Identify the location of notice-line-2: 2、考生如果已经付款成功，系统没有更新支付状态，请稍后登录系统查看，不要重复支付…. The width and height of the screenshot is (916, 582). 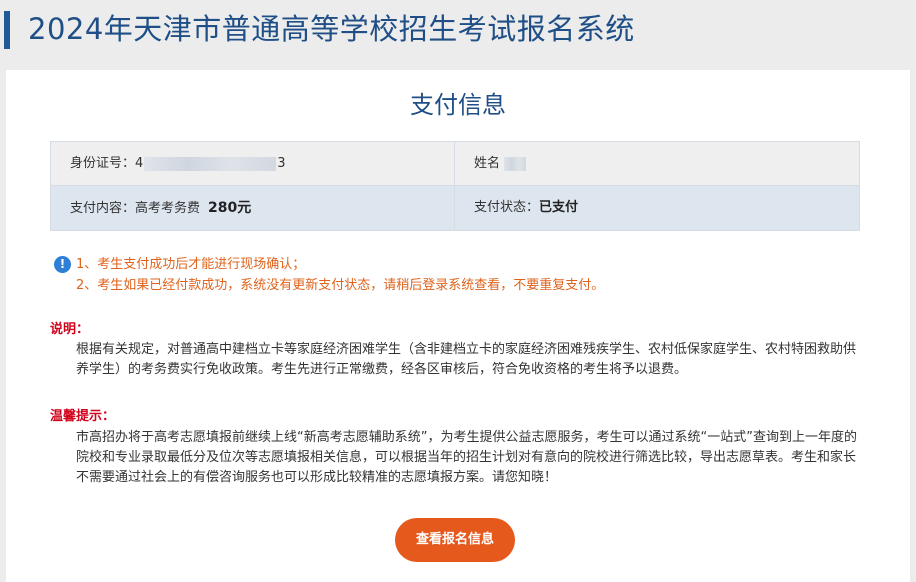
(340, 285).